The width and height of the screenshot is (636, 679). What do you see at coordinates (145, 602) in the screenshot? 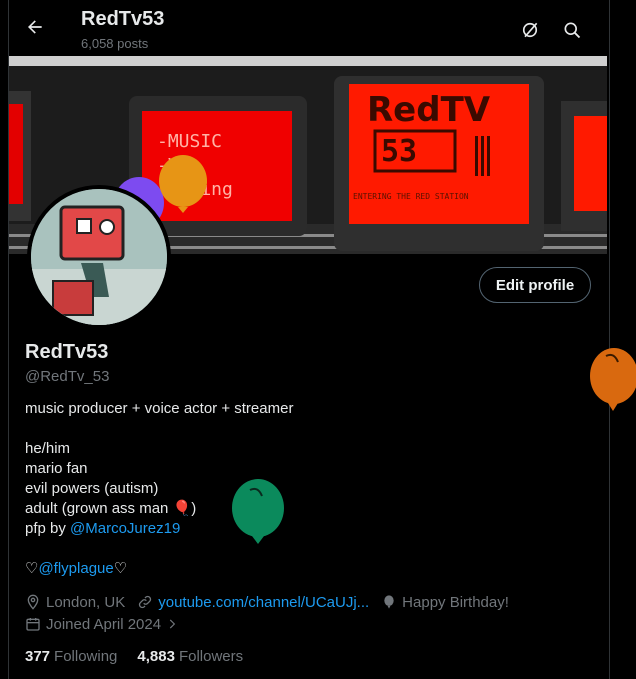
I see `link-icon` at bounding box center [145, 602].